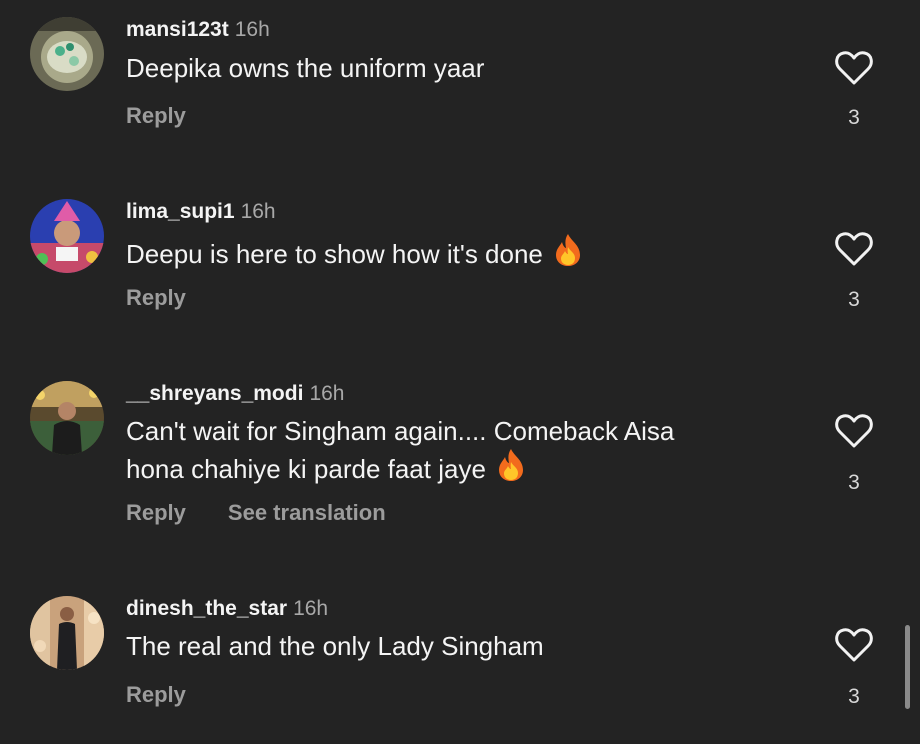 This screenshot has height=744, width=920. Describe the element at coordinates (311, 608) in the screenshot. I see `timestamp: 16h` at that location.